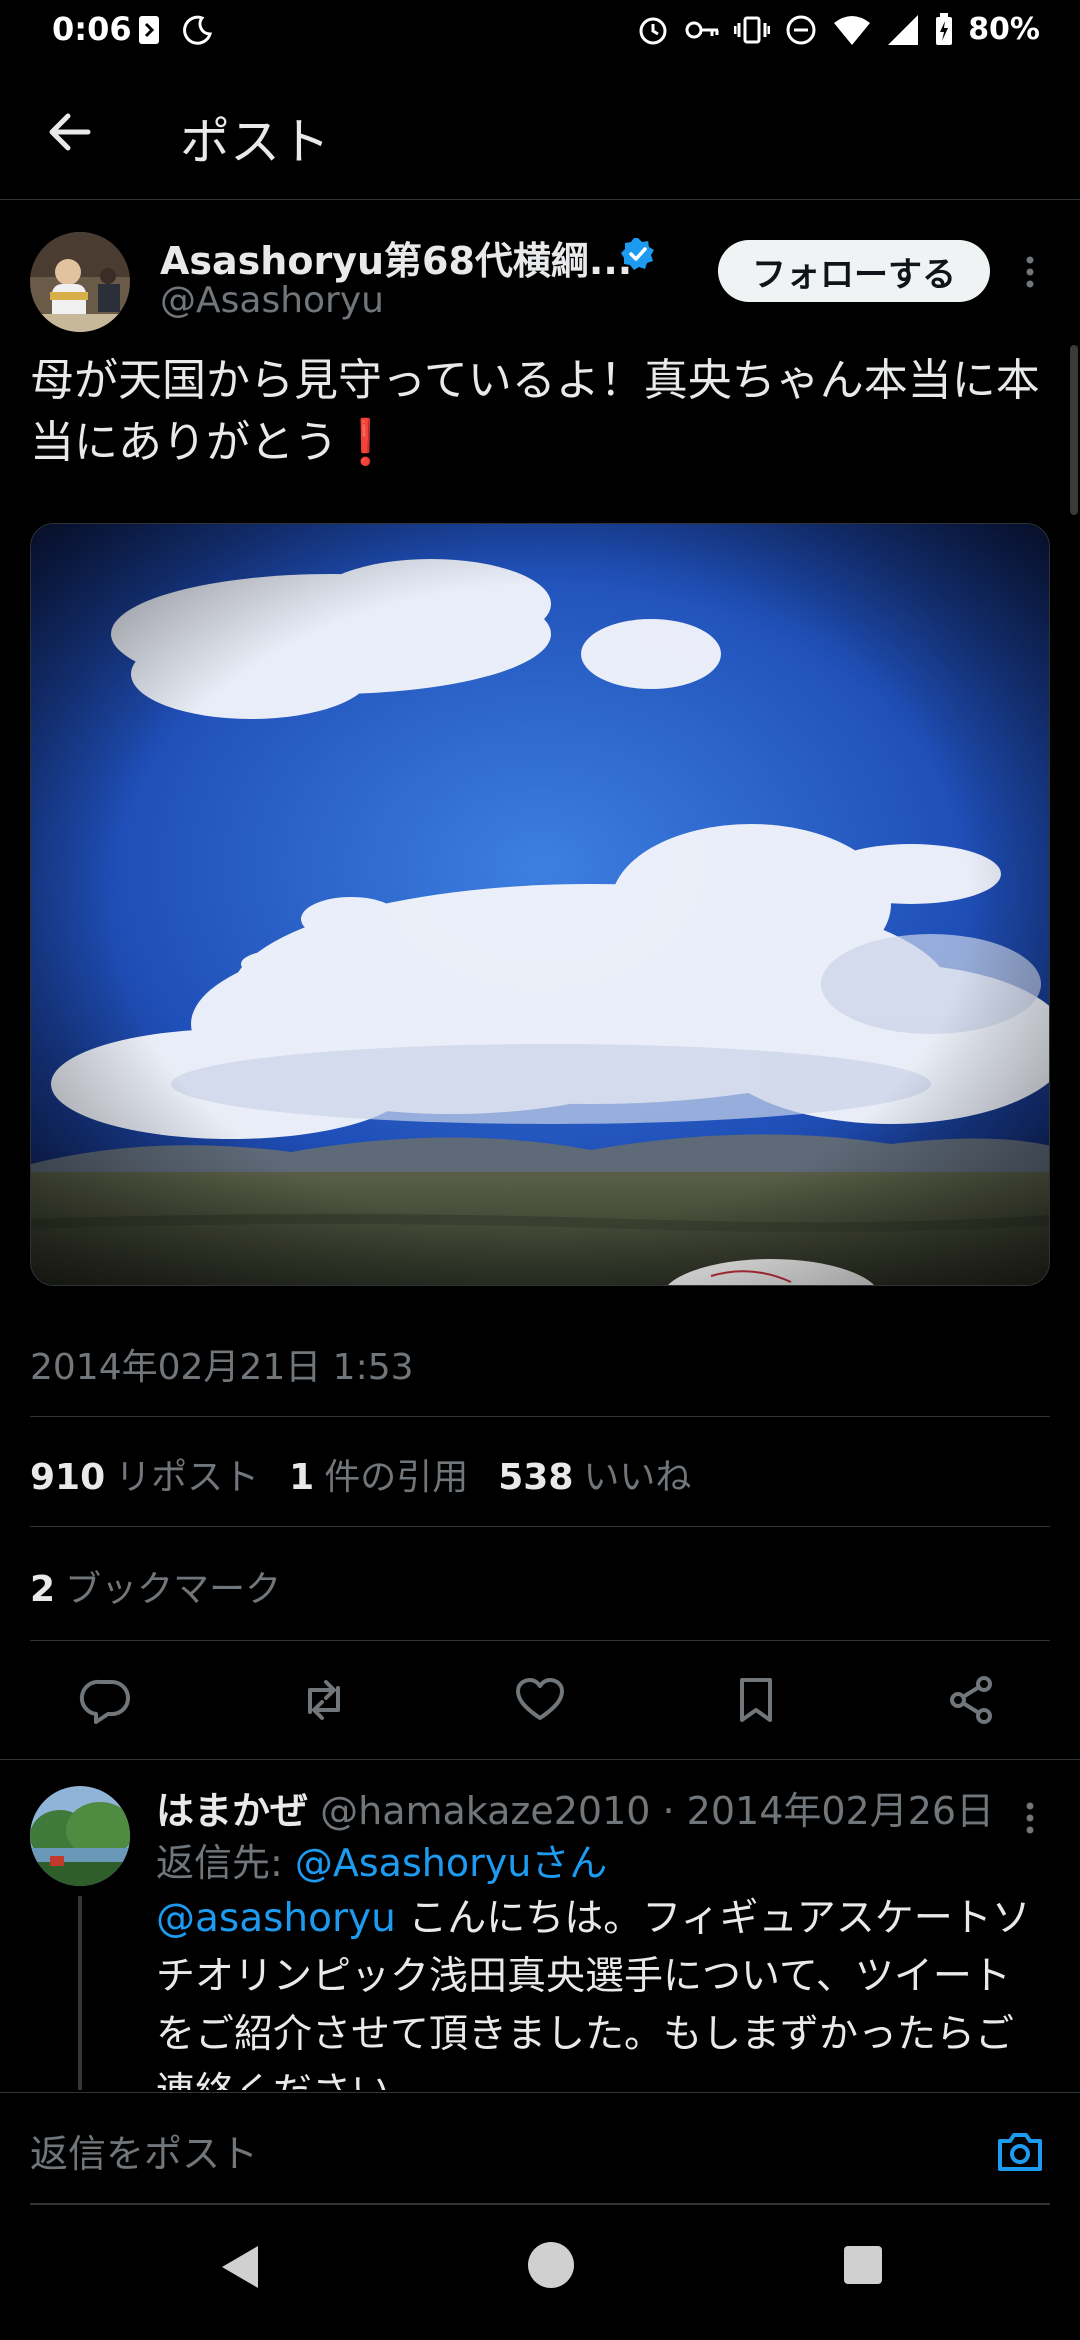  I want to click on vpn-key-icon, so click(702, 29).